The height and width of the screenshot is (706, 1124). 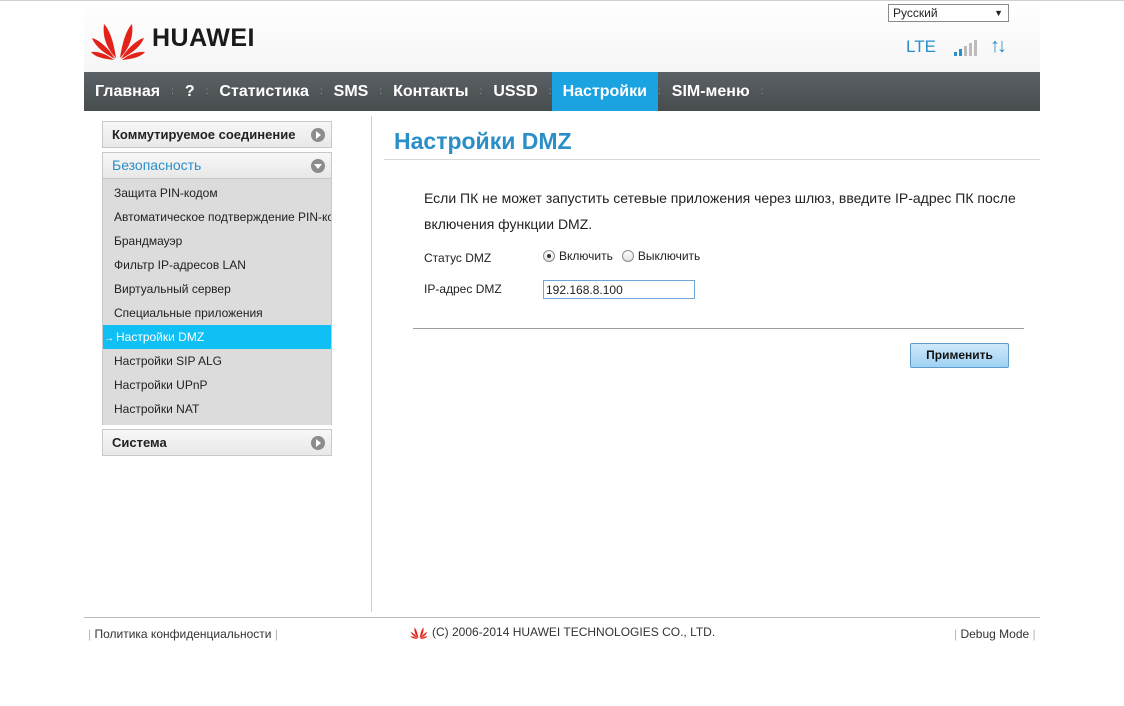 What do you see at coordinates (180, 265) in the screenshot?
I see `sidebar-subitem-label: Фильтр IP-адресов LAN` at bounding box center [180, 265].